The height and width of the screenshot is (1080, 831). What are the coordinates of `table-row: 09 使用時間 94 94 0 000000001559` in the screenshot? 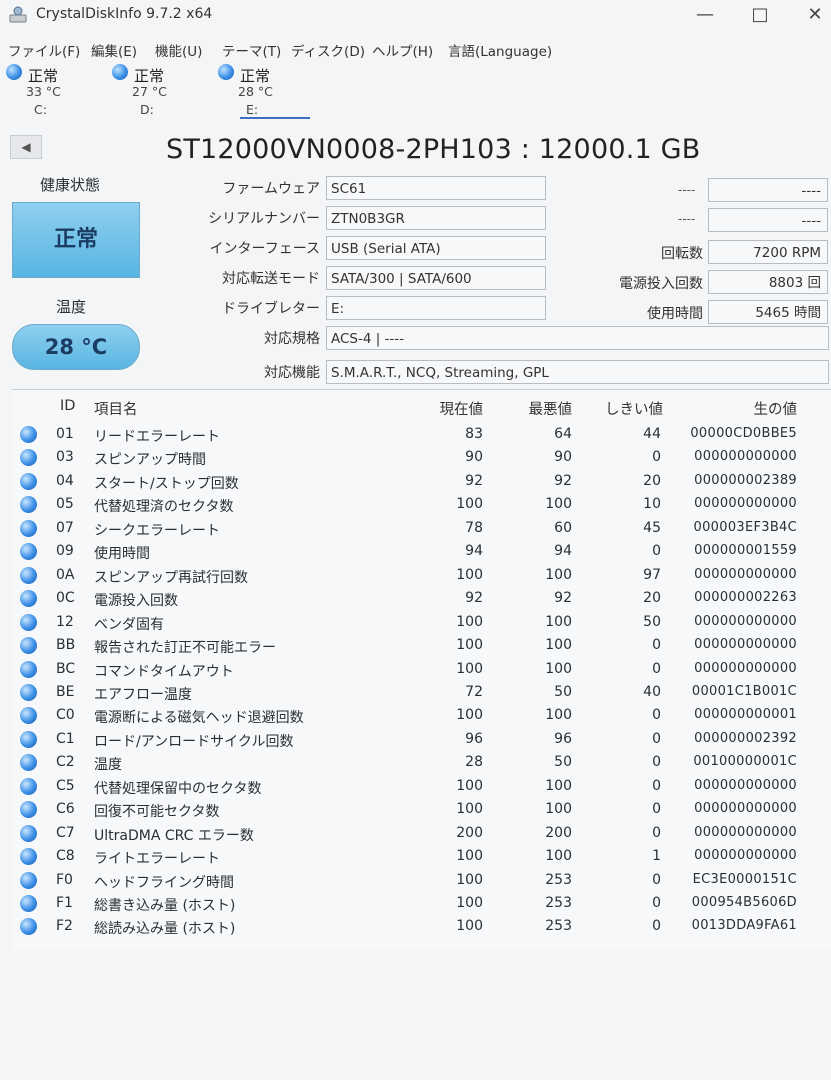 It's located at (421, 551).